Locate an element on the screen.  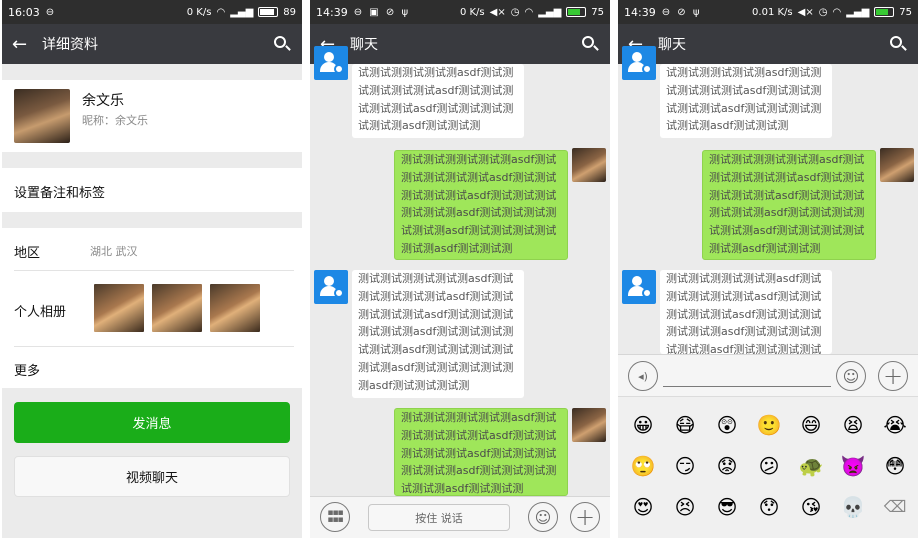
emoji-mask: 😷 is located at coordinates (685, 425).